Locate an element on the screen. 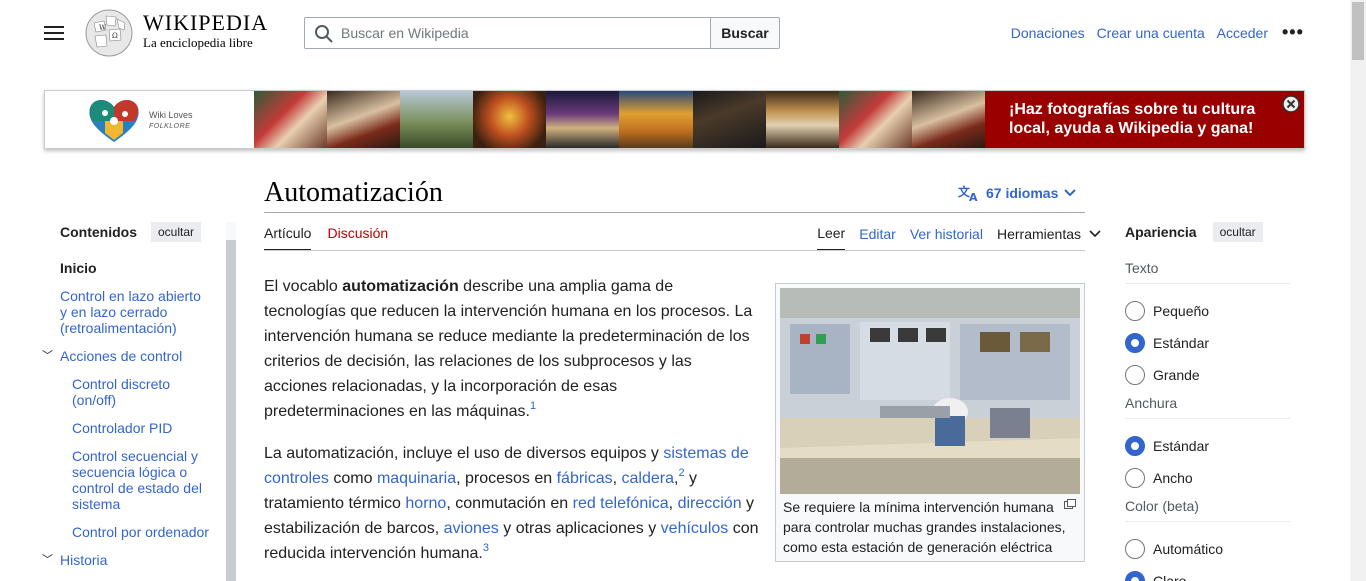 Image resolution: width=1366 pixels, height=581 pixels. svg-text: A is located at coordinates (973, 196).